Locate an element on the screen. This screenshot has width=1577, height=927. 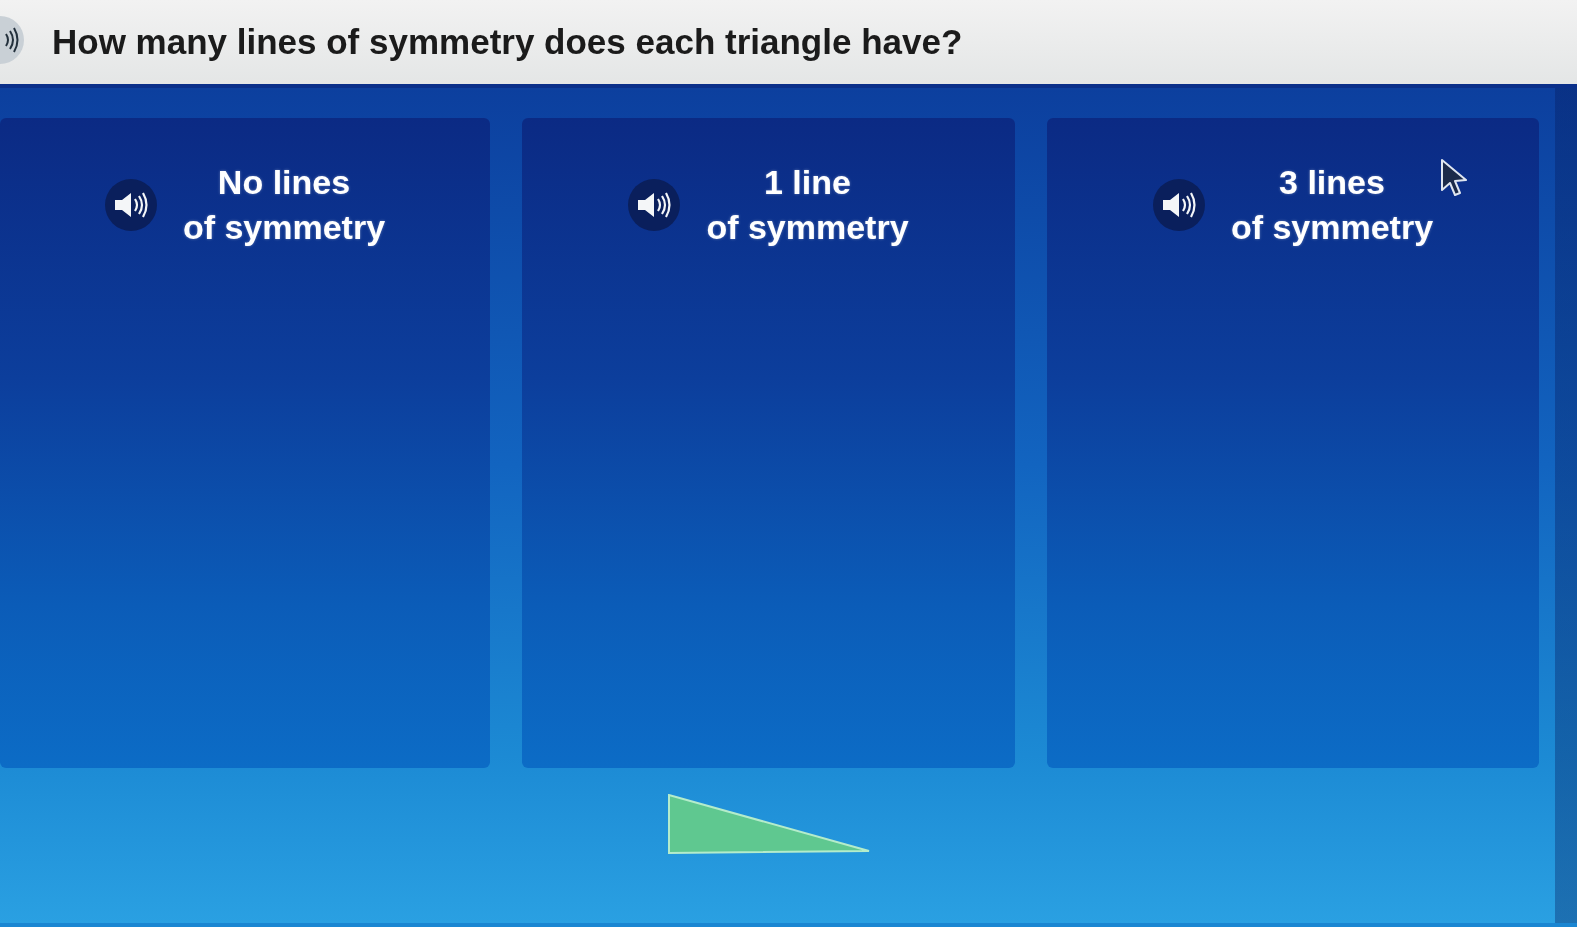
pointer-cursor-icon is located at coordinates (1454, 177).